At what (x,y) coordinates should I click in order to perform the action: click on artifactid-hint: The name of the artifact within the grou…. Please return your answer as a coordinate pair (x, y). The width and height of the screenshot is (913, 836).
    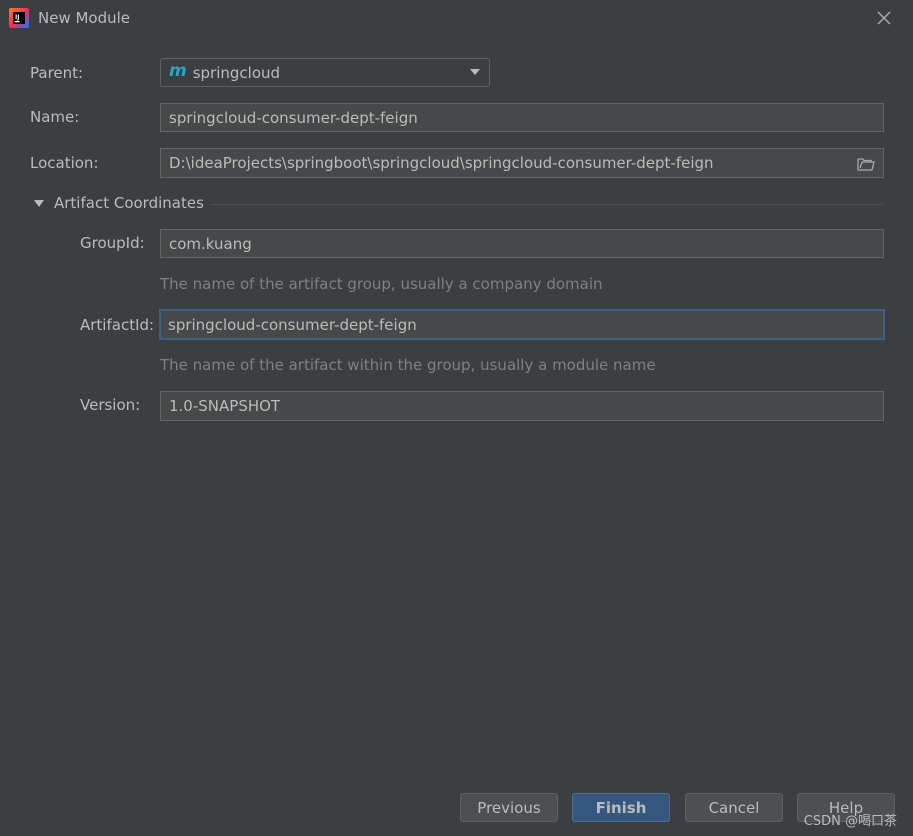
    Looking at the image, I should click on (408, 365).